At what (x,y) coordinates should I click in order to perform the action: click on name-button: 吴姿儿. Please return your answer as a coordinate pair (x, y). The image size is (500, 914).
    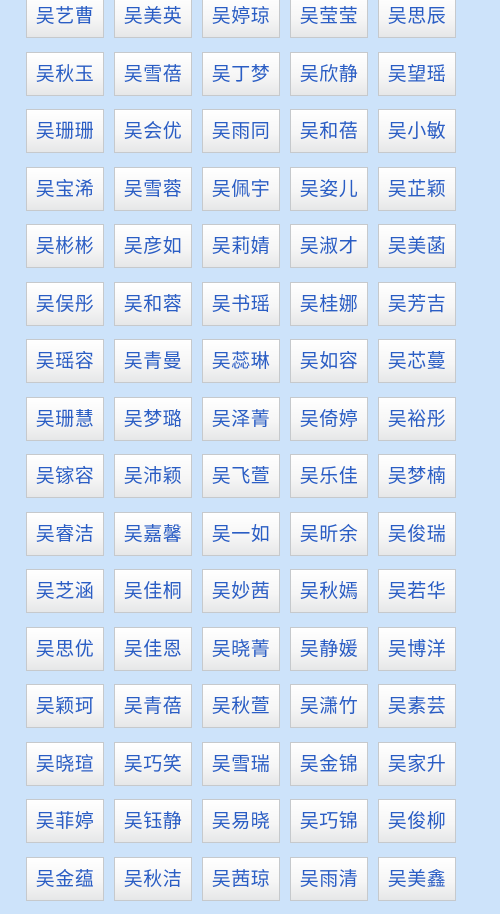
    Looking at the image, I should click on (329, 188).